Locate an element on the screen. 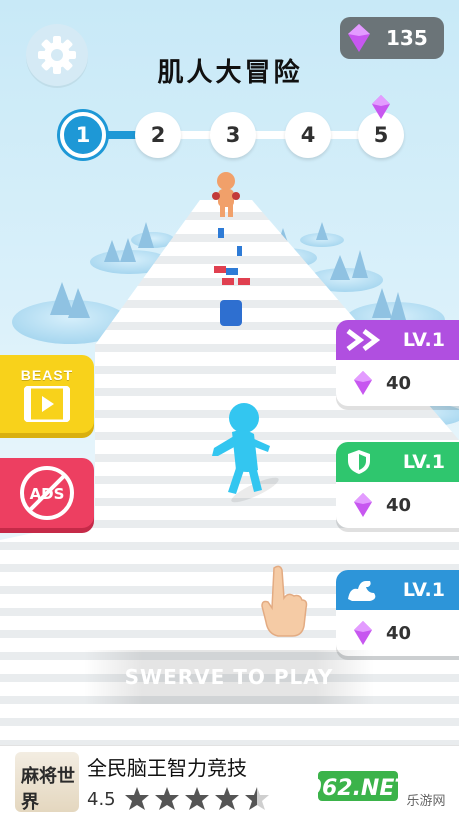 This screenshot has width=459, height=816. gem-count: 135 is located at coordinates (407, 38).